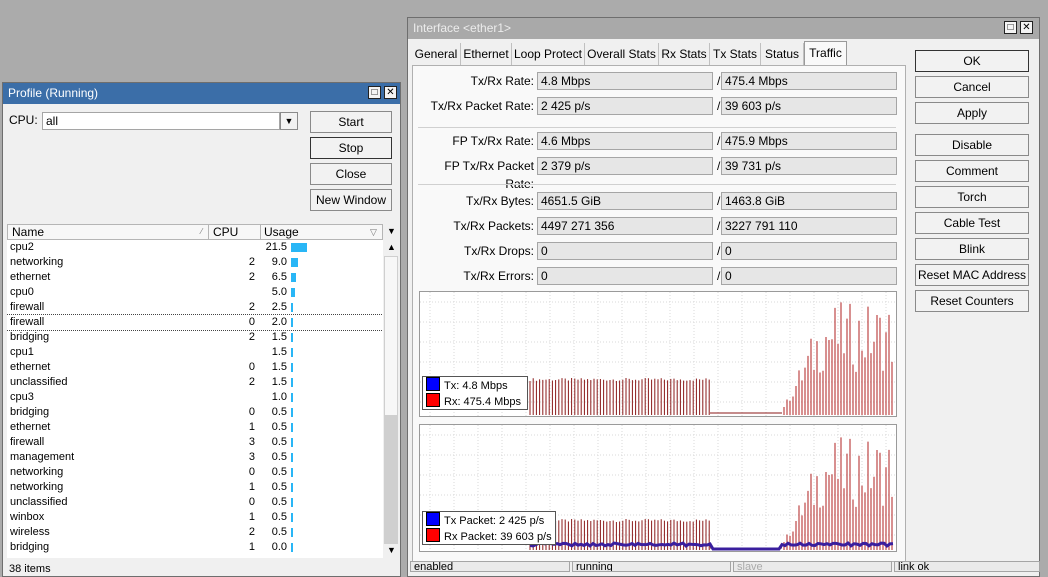  Describe the element at coordinates (489, 536) in the screenshot. I see `legend-rx-packet: Rx Packet: 39 603 p/s` at that location.